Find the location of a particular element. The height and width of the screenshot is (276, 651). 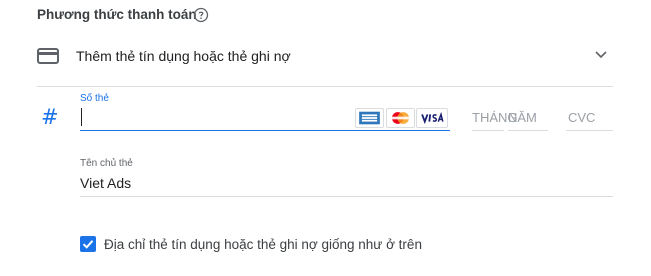

chevron-down-icon is located at coordinates (601, 55).